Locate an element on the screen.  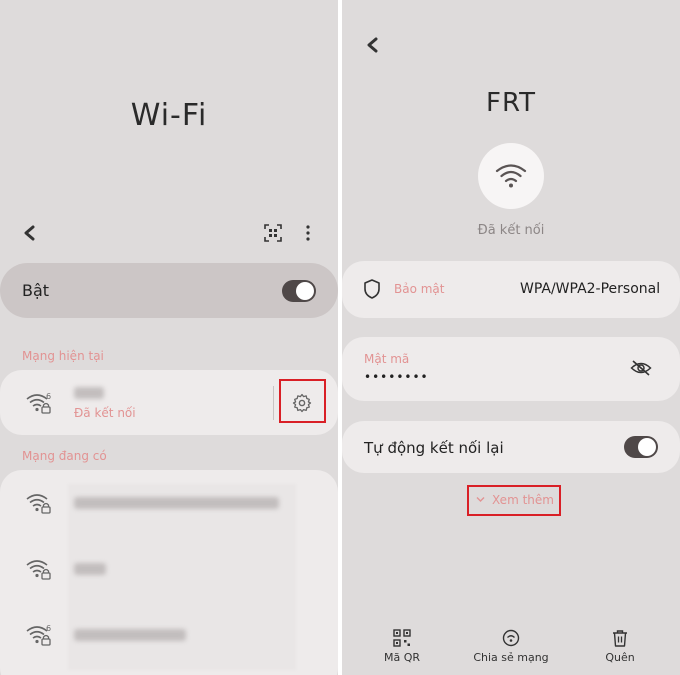
settings-highlight-box is located at coordinates (302, 401).